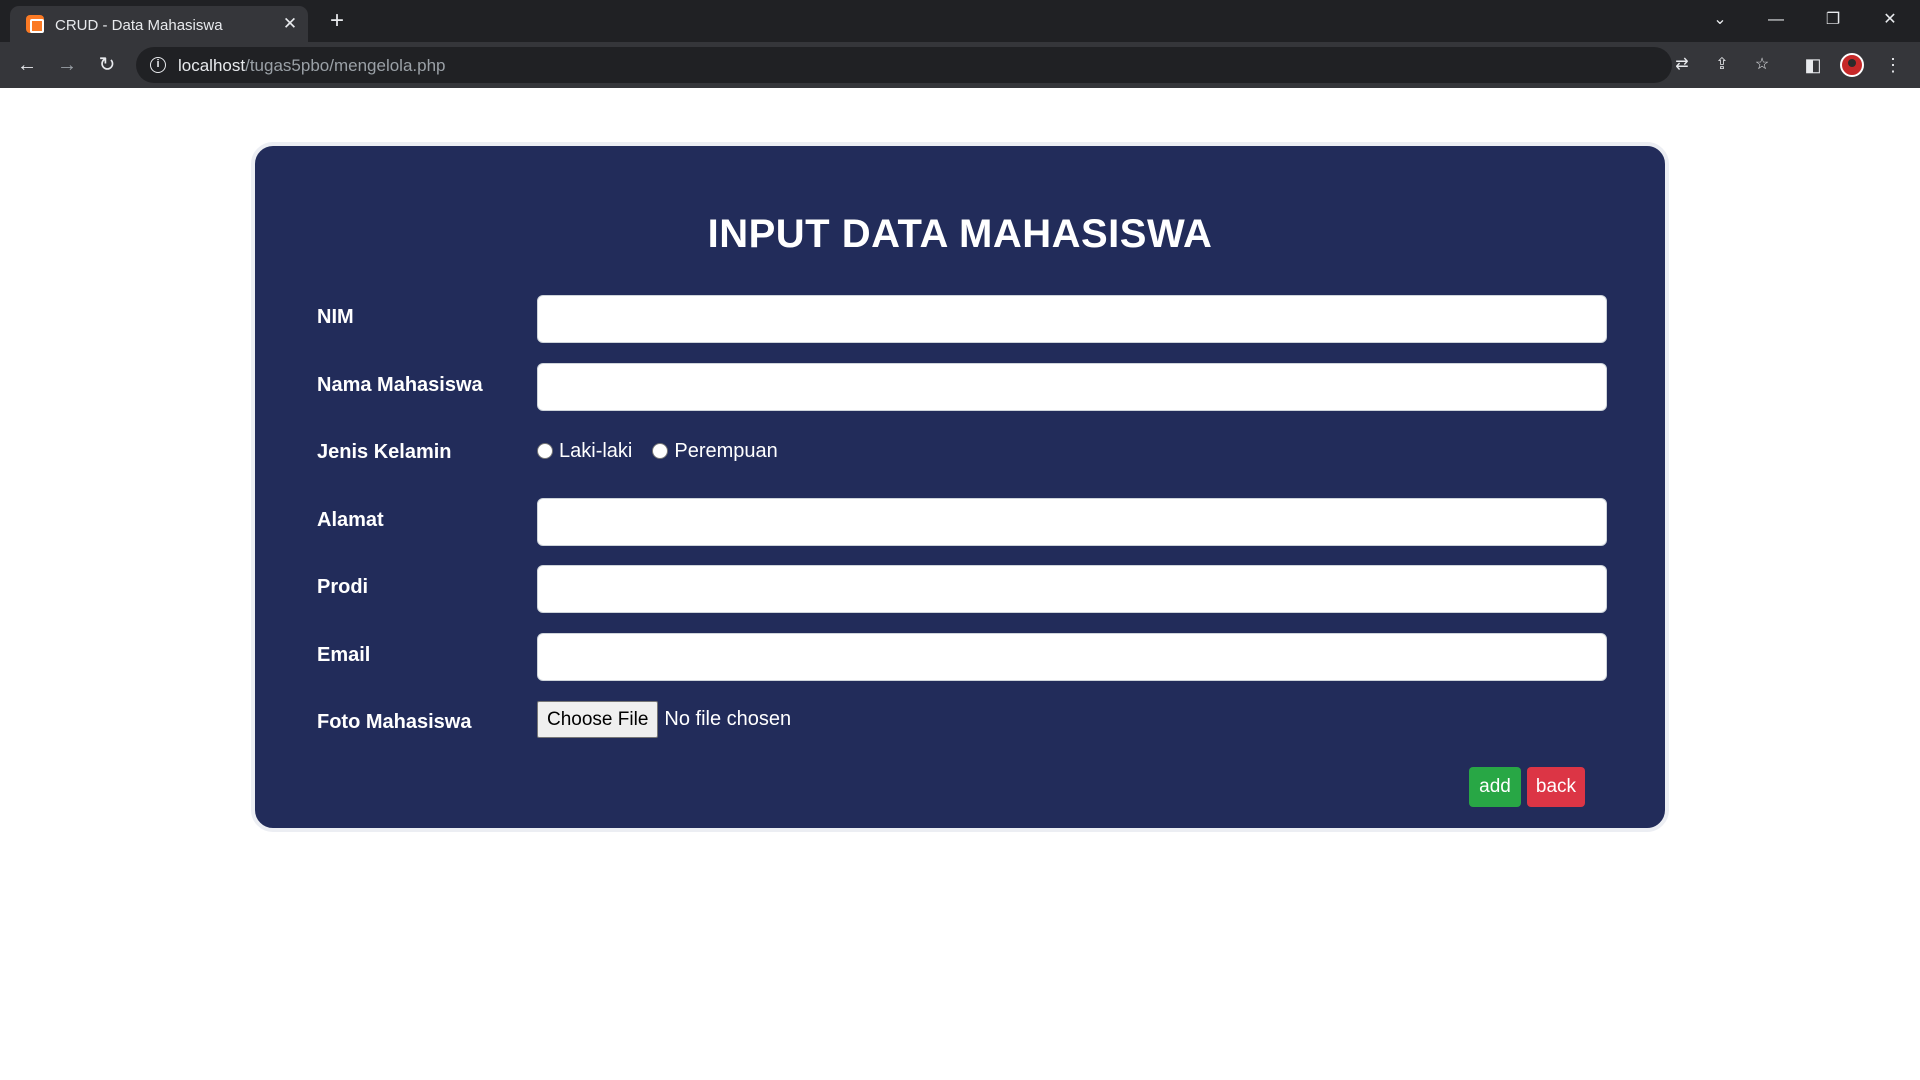 The width and height of the screenshot is (1920, 1080). What do you see at coordinates (1495, 787) in the screenshot?
I see `add-button: add` at bounding box center [1495, 787].